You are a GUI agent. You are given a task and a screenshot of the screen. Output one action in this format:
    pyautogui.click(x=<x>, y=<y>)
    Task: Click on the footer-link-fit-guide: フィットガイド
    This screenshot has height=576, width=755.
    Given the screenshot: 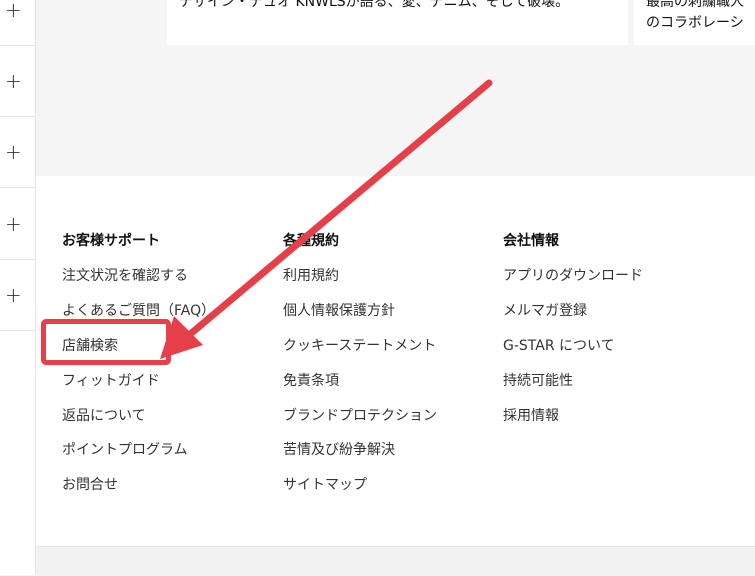 What is the action you would take?
    pyautogui.click(x=111, y=380)
    